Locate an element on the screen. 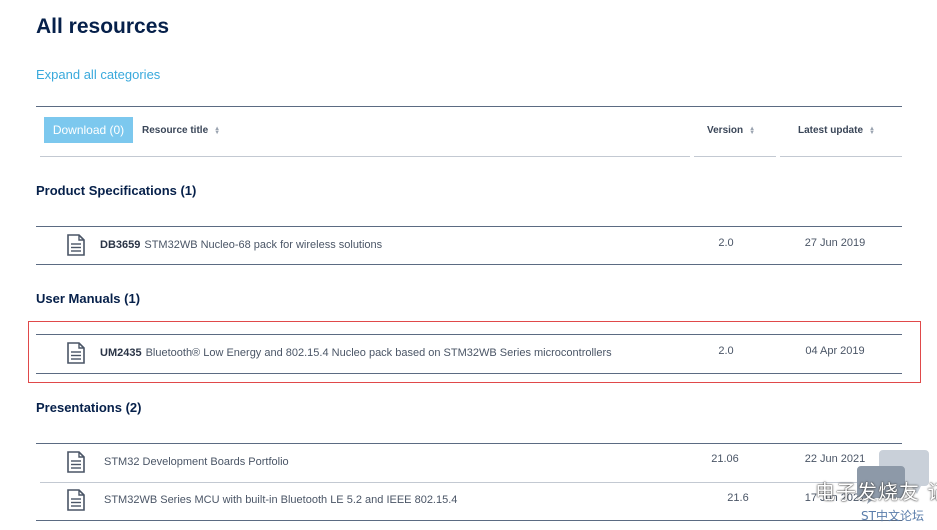 This screenshot has width=937, height=530. column-header-title-label: Resource title is located at coordinates (175, 130).